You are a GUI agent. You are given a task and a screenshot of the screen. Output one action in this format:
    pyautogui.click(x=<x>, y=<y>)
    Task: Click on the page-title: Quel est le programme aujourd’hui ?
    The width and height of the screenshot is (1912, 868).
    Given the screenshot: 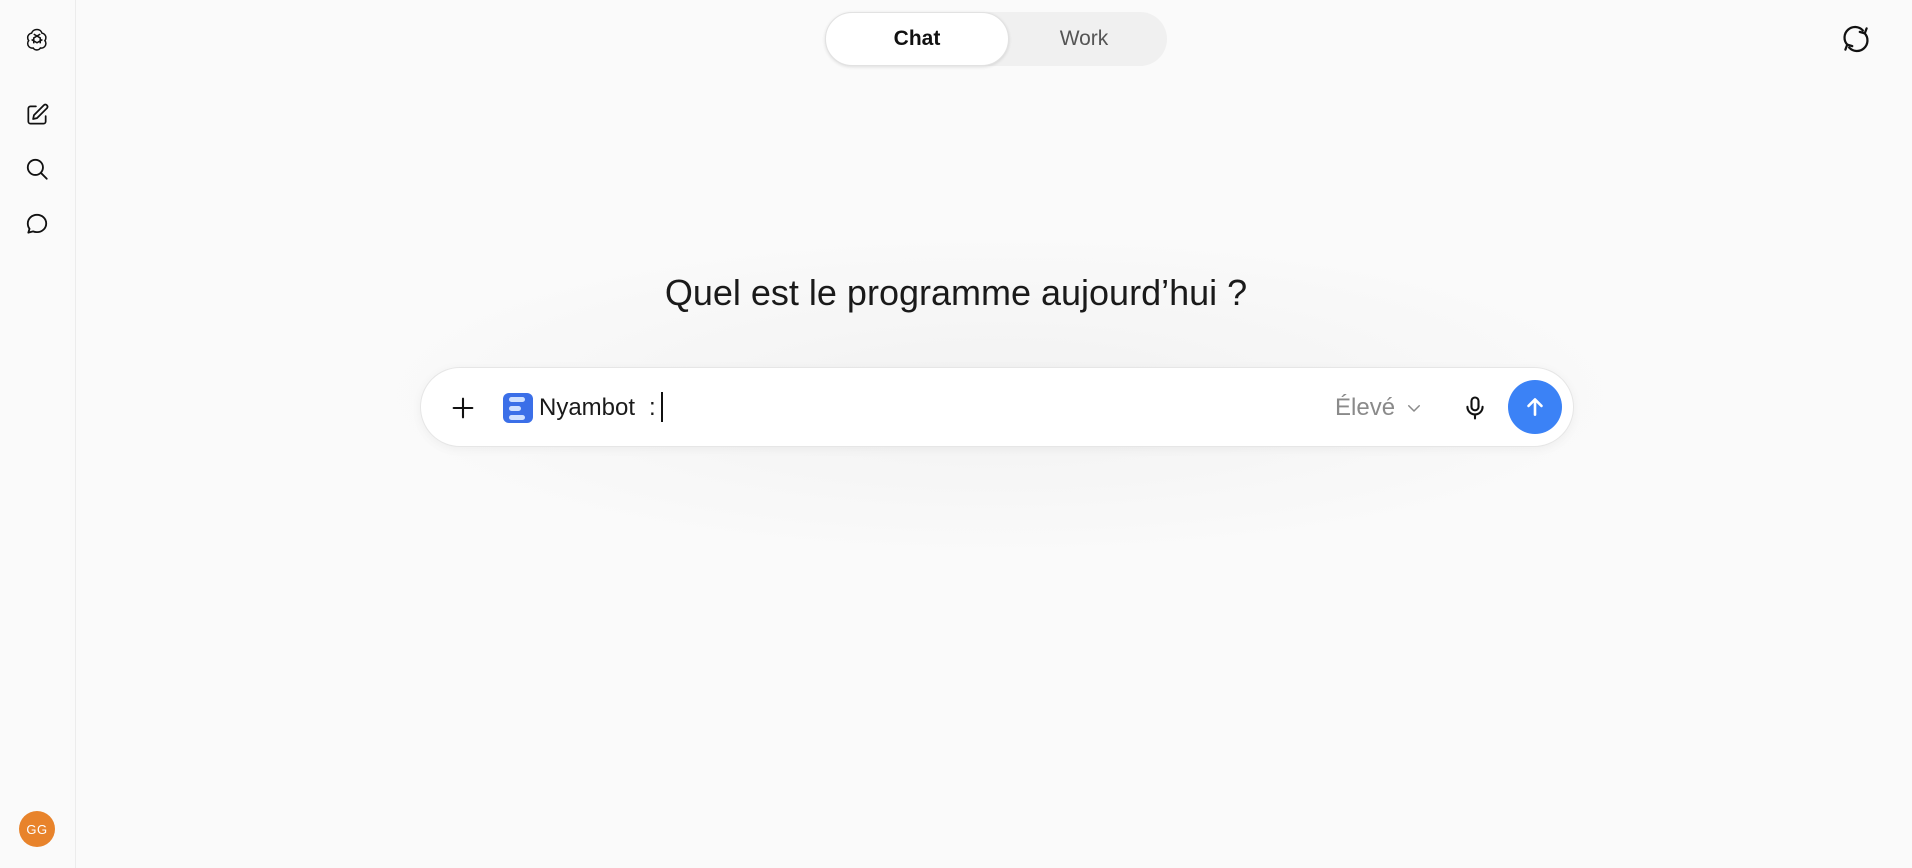 What is the action you would take?
    pyautogui.click(x=956, y=292)
    